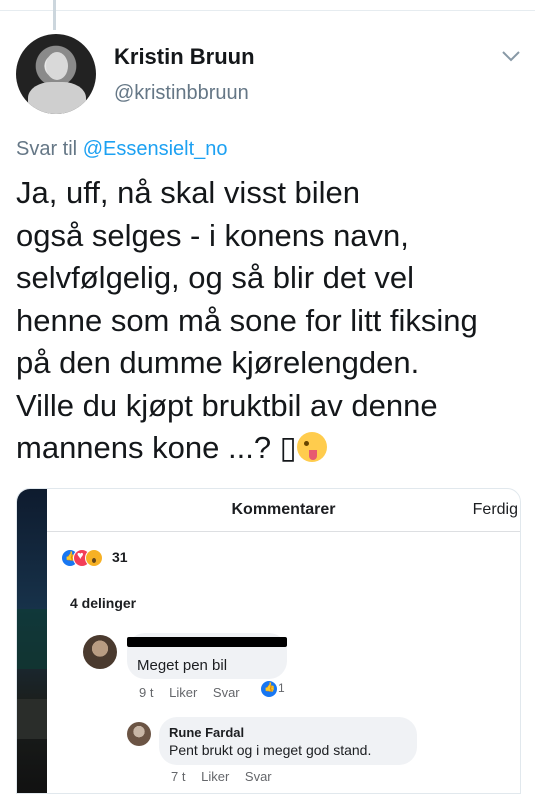 This screenshot has width=535, height=794. What do you see at coordinates (146, 692) in the screenshot?
I see `comment-time: 9 t` at bounding box center [146, 692].